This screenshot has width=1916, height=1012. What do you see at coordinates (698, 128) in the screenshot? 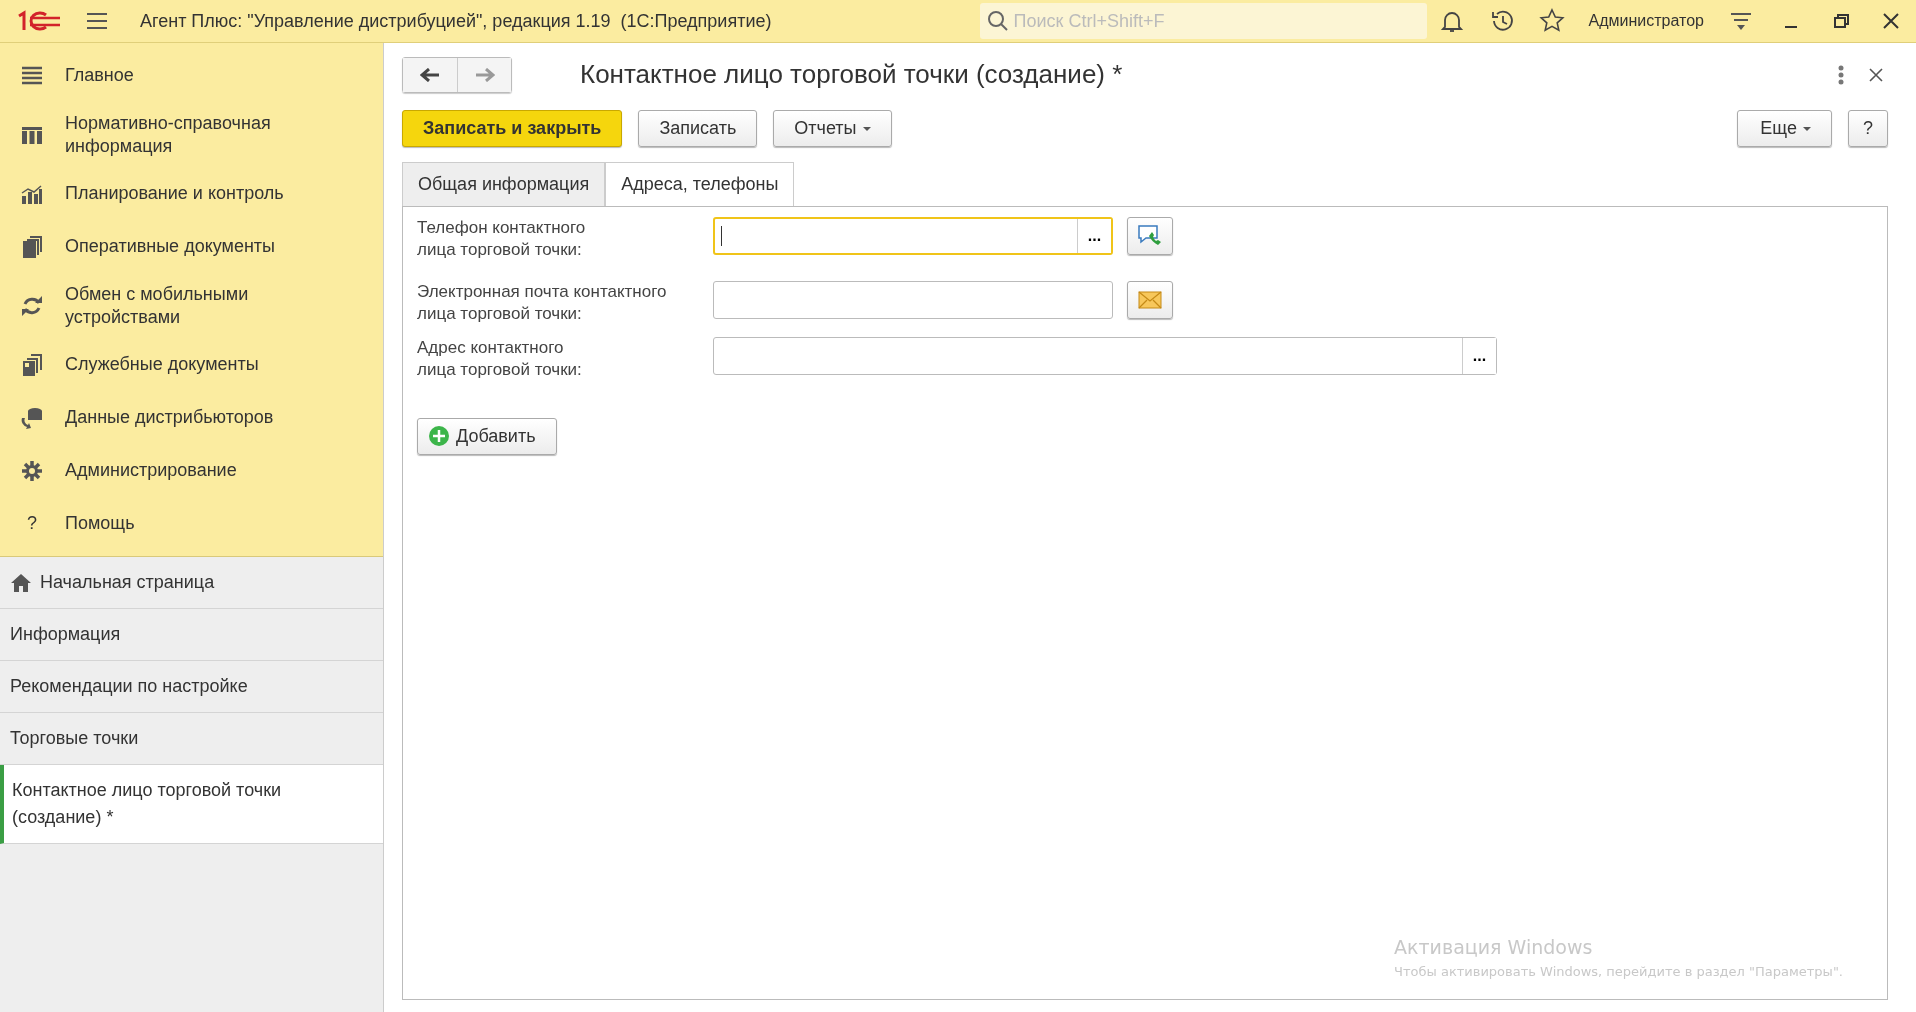
I see `save-button: Записать` at bounding box center [698, 128].